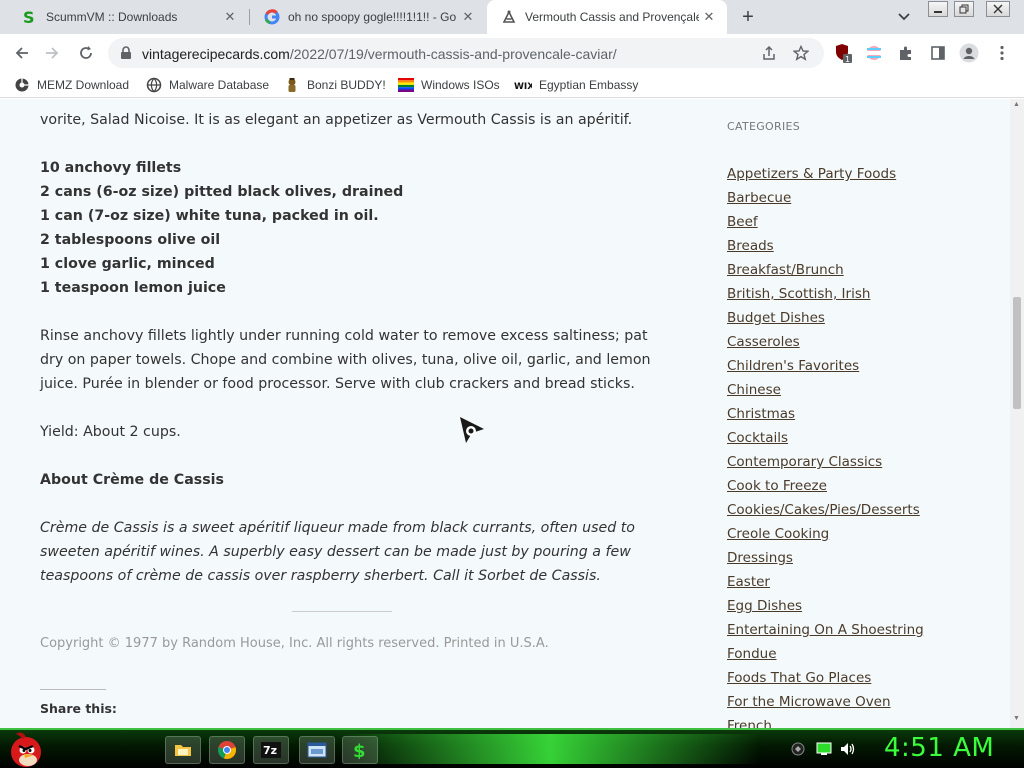  What do you see at coordinates (22, 53) in the screenshot?
I see `back-button` at bounding box center [22, 53].